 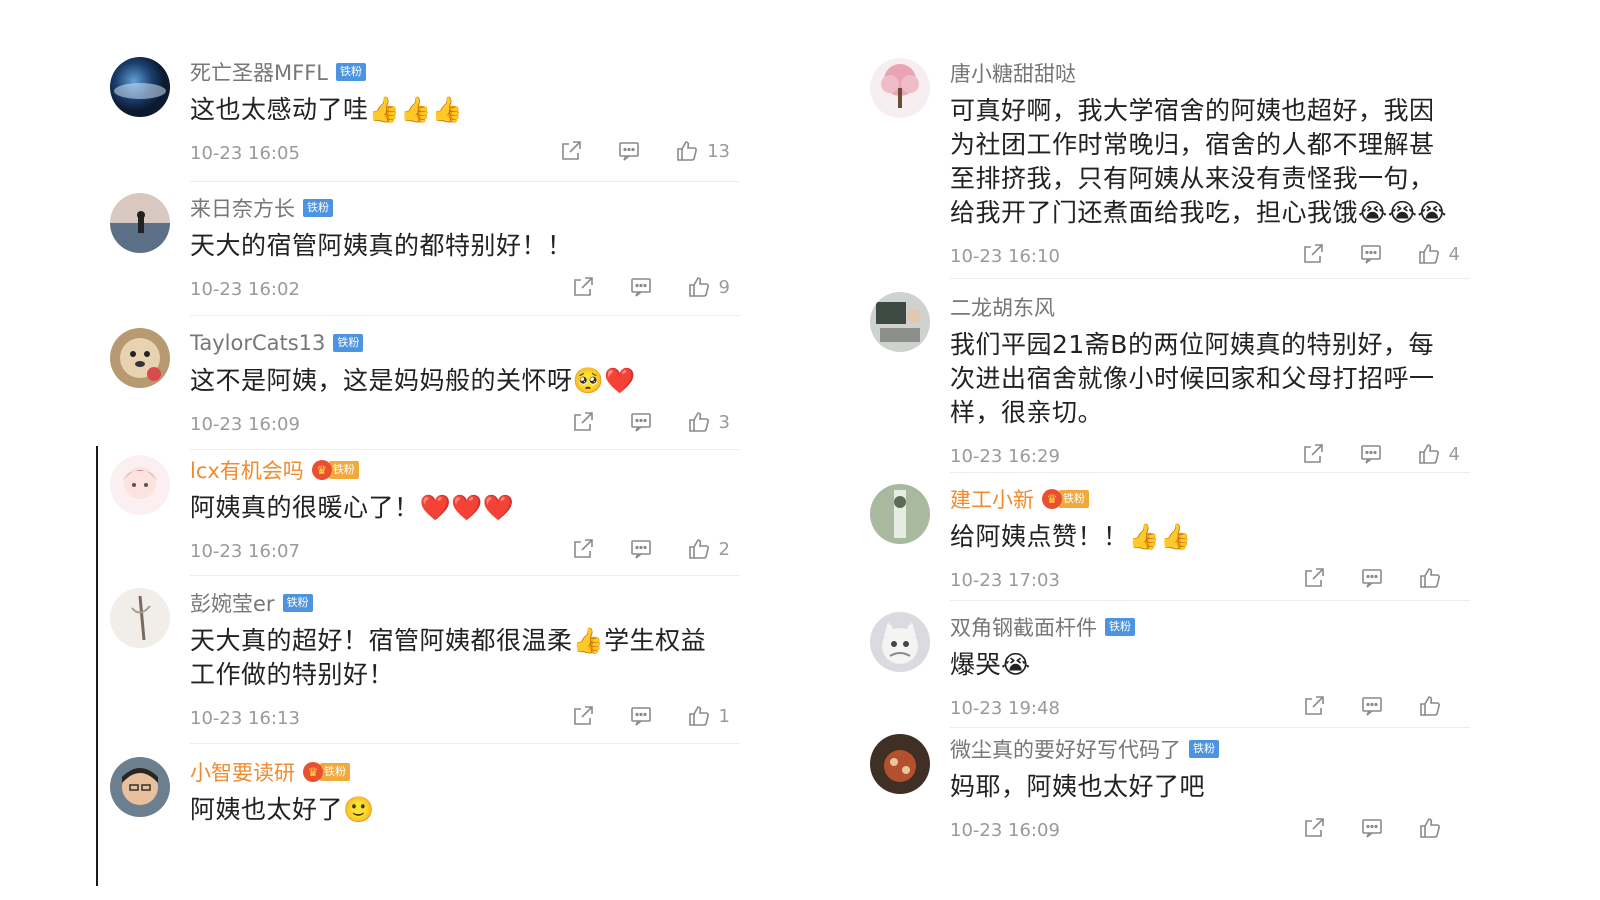 I want to click on username: 来日奈方长, so click(x=242, y=208).